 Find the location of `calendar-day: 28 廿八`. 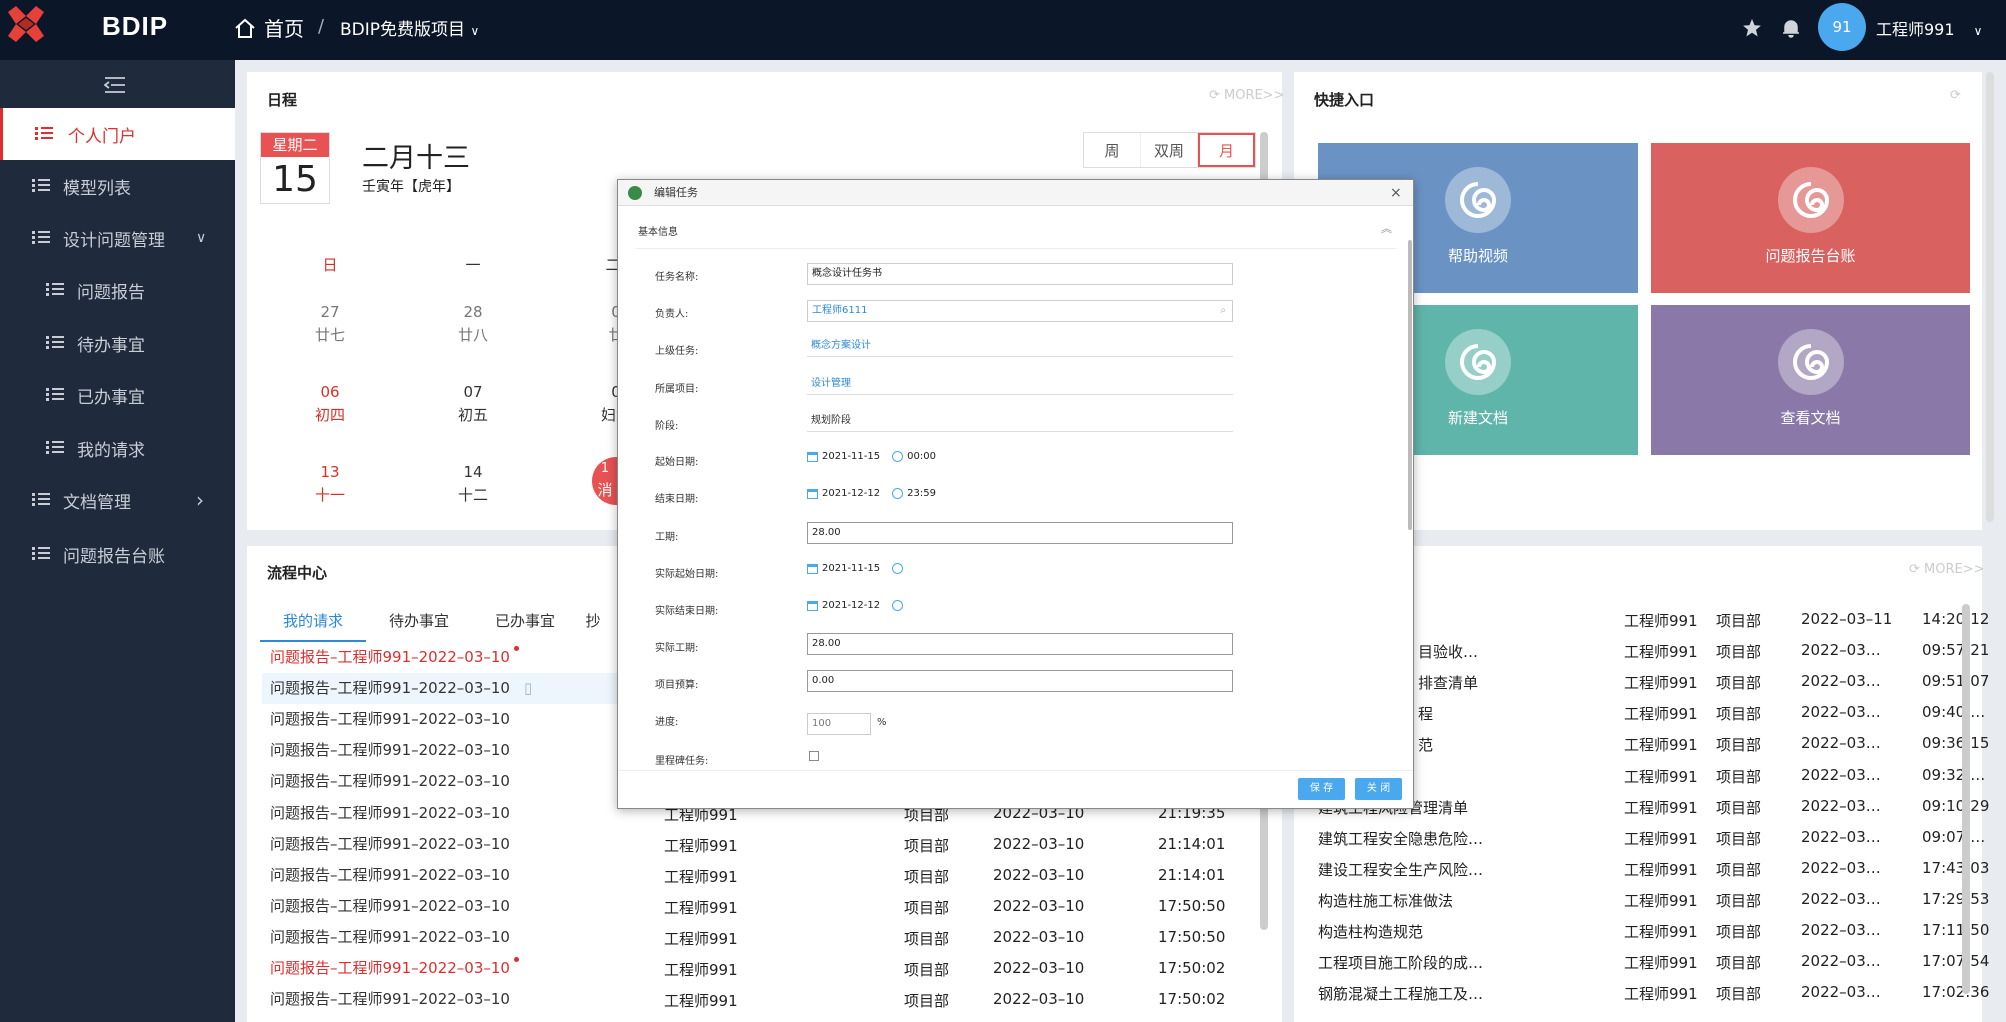

calendar-day: 28 廿八 is located at coordinates (473, 324).